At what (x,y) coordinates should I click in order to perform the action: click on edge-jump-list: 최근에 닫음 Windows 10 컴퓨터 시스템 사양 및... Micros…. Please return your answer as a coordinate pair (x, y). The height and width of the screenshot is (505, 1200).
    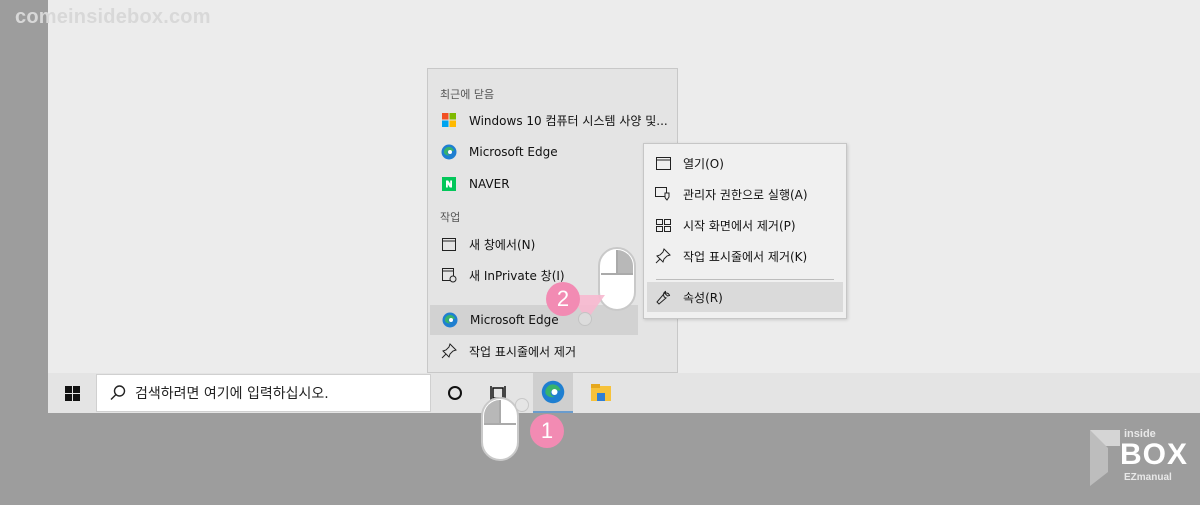
    Looking at the image, I should click on (552, 220).